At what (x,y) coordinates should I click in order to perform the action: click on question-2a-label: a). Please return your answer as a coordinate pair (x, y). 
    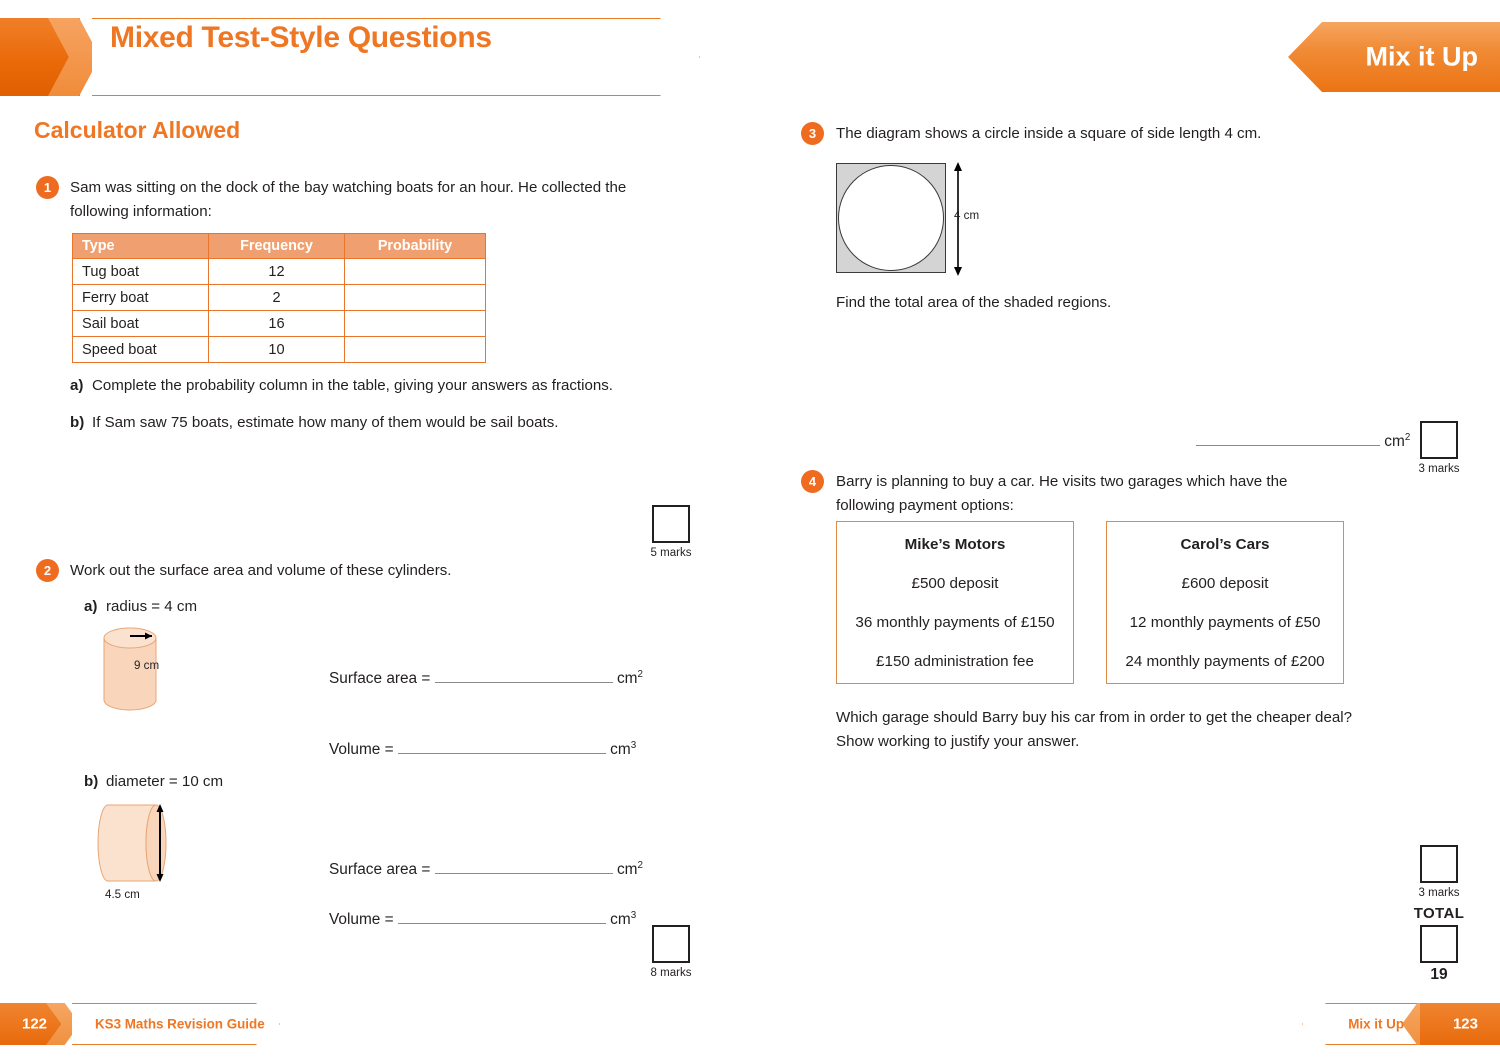
    Looking at the image, I should click on (91, 606).